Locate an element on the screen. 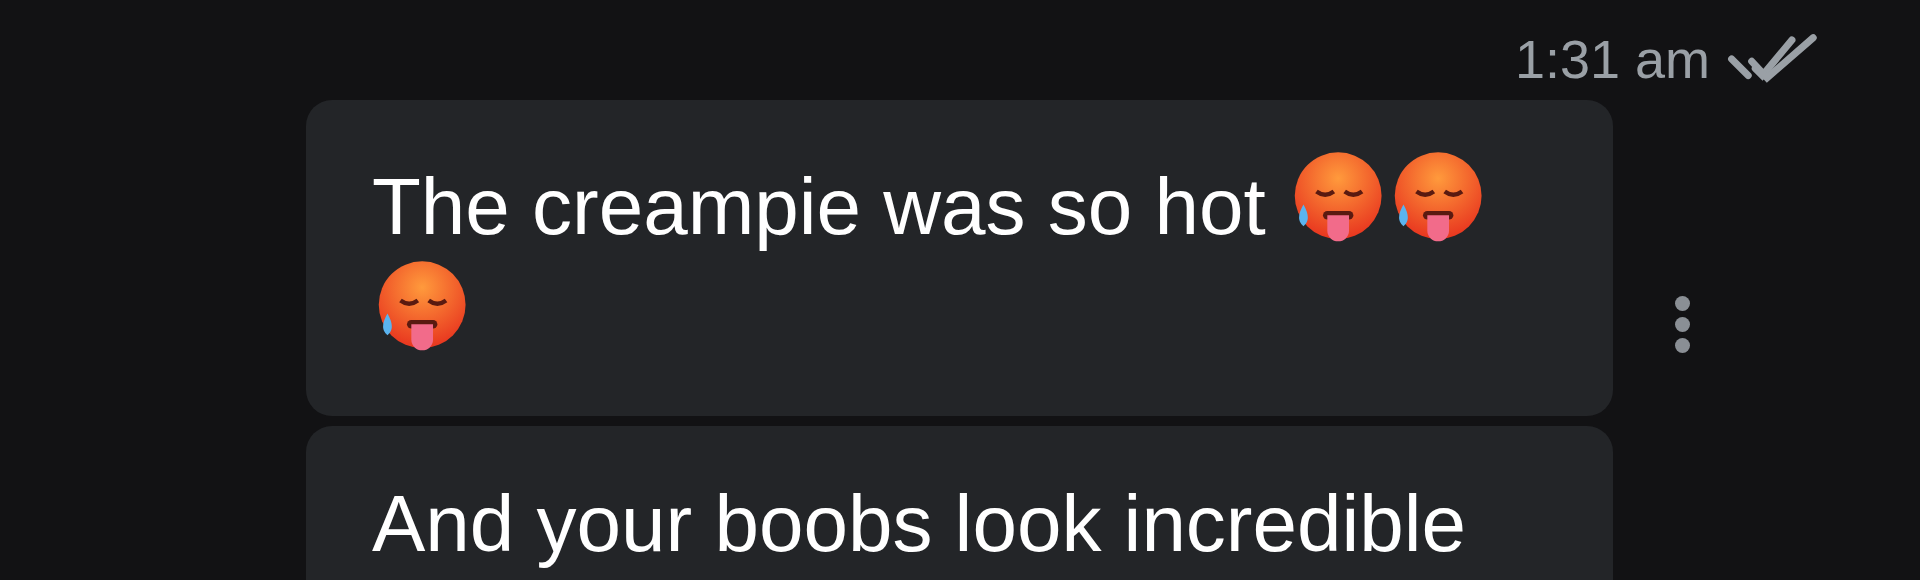 This screenshot has height=580, width=1920. message-time: 1:31 am is located at coordinates (1612, 59).